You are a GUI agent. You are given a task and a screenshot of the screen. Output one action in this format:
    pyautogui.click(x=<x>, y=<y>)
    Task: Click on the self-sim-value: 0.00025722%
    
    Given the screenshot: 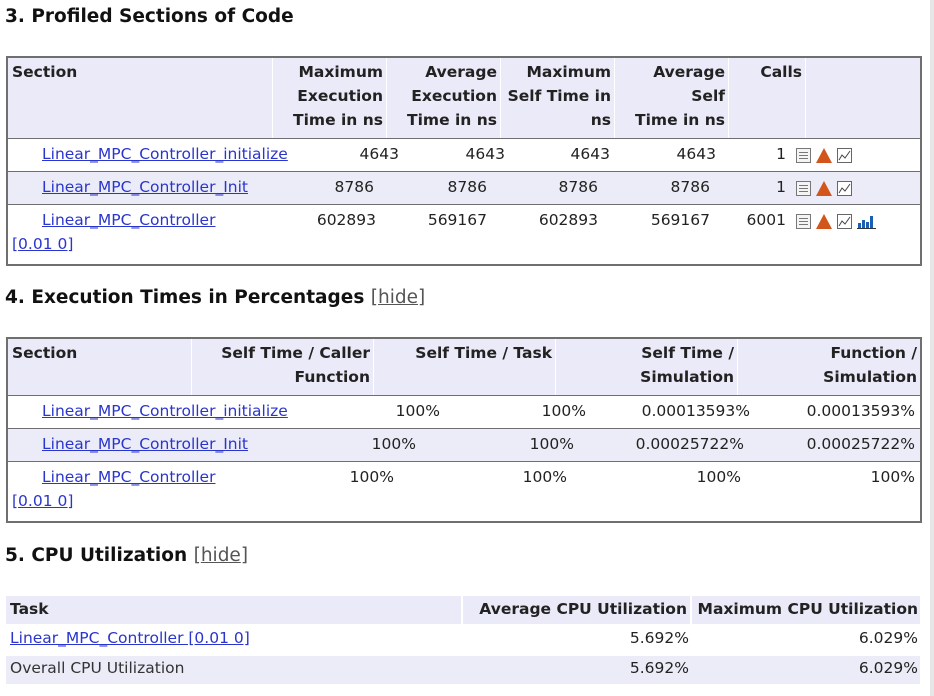 What is the action you would take?
    pyautogui.click(x=689, y=444)
    